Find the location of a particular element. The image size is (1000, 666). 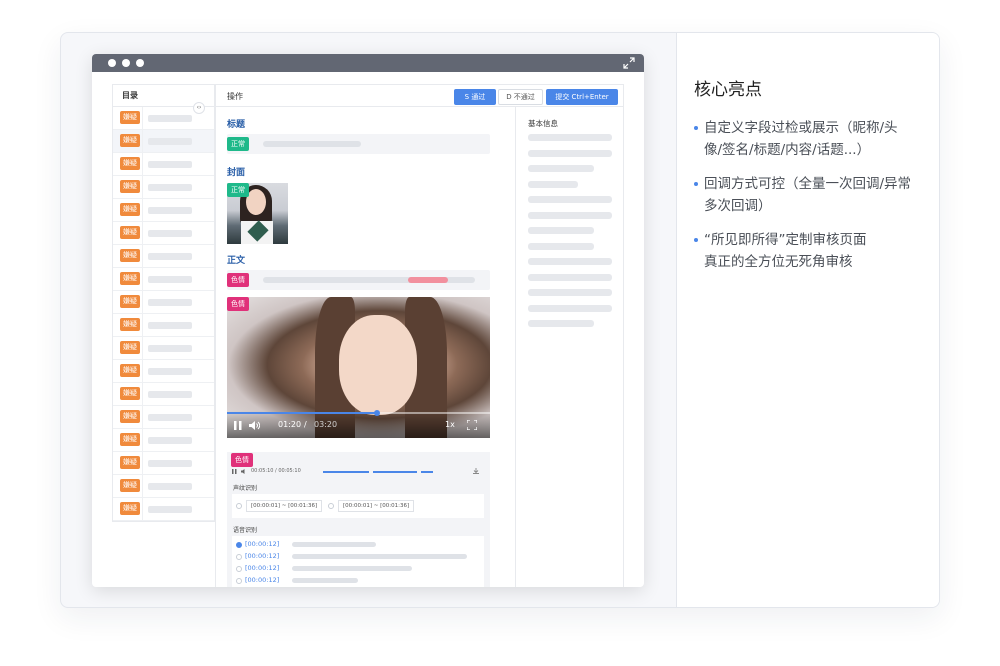

toc-collapse-icon: ‹› is located at coordinates (199, 108).